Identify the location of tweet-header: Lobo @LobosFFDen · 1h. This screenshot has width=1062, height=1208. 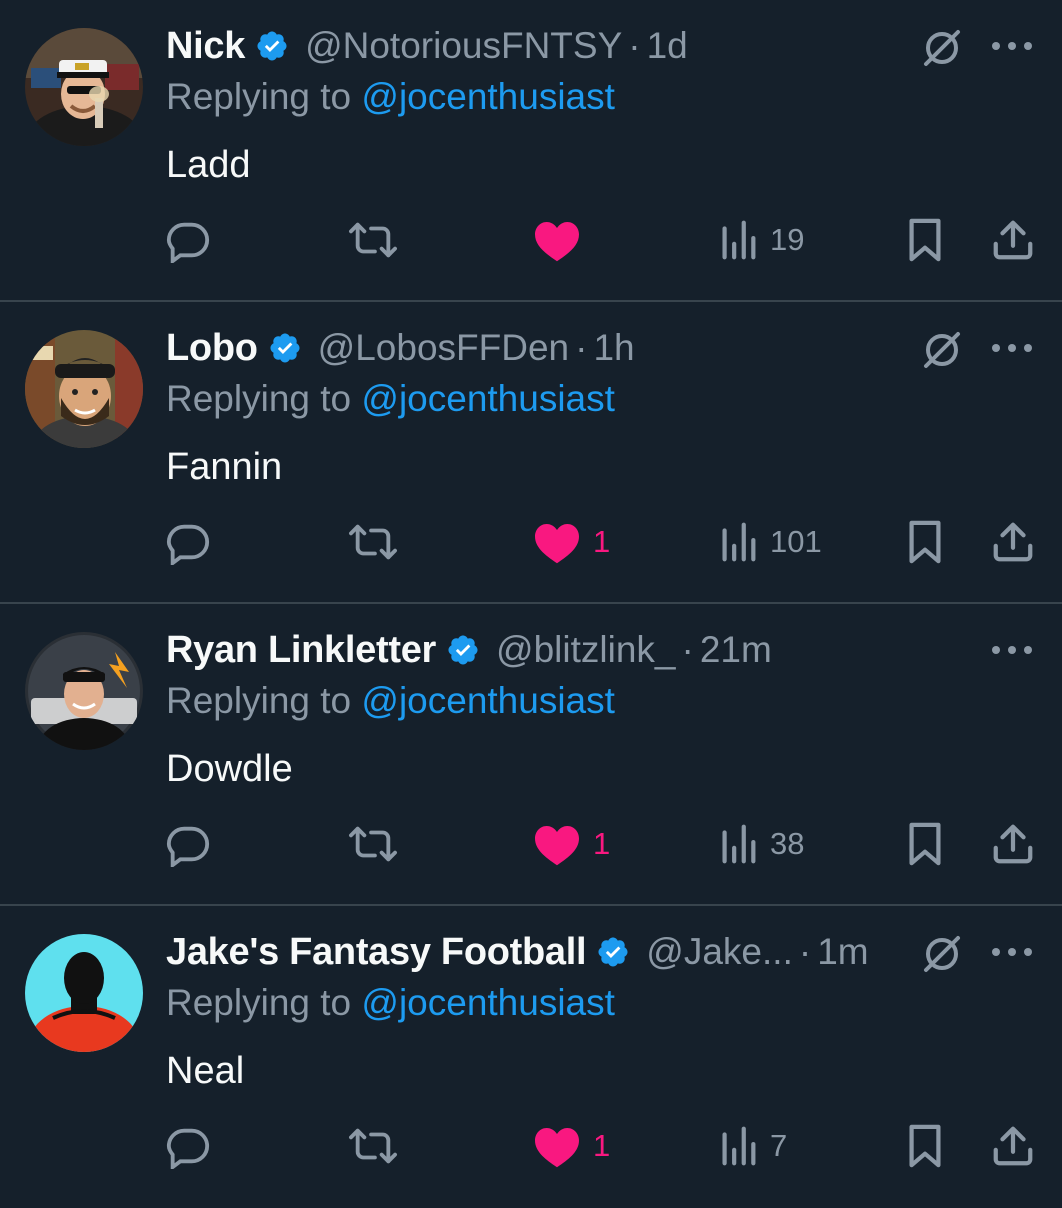
(400, 348).